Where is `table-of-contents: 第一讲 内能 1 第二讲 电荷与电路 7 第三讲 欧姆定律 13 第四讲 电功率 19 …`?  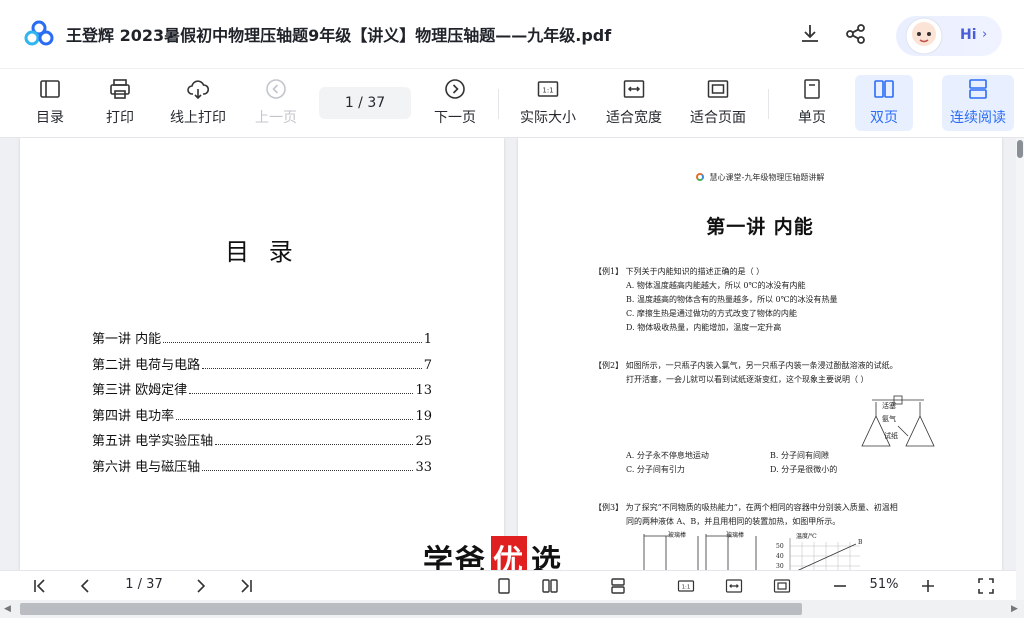 table-of-contents: 第一讲 内能 1 第二讲 电荷与电路 7 第三讲 欧姆定律 13 第四讲 电功率 19 … is located at coordinates (262, 405).